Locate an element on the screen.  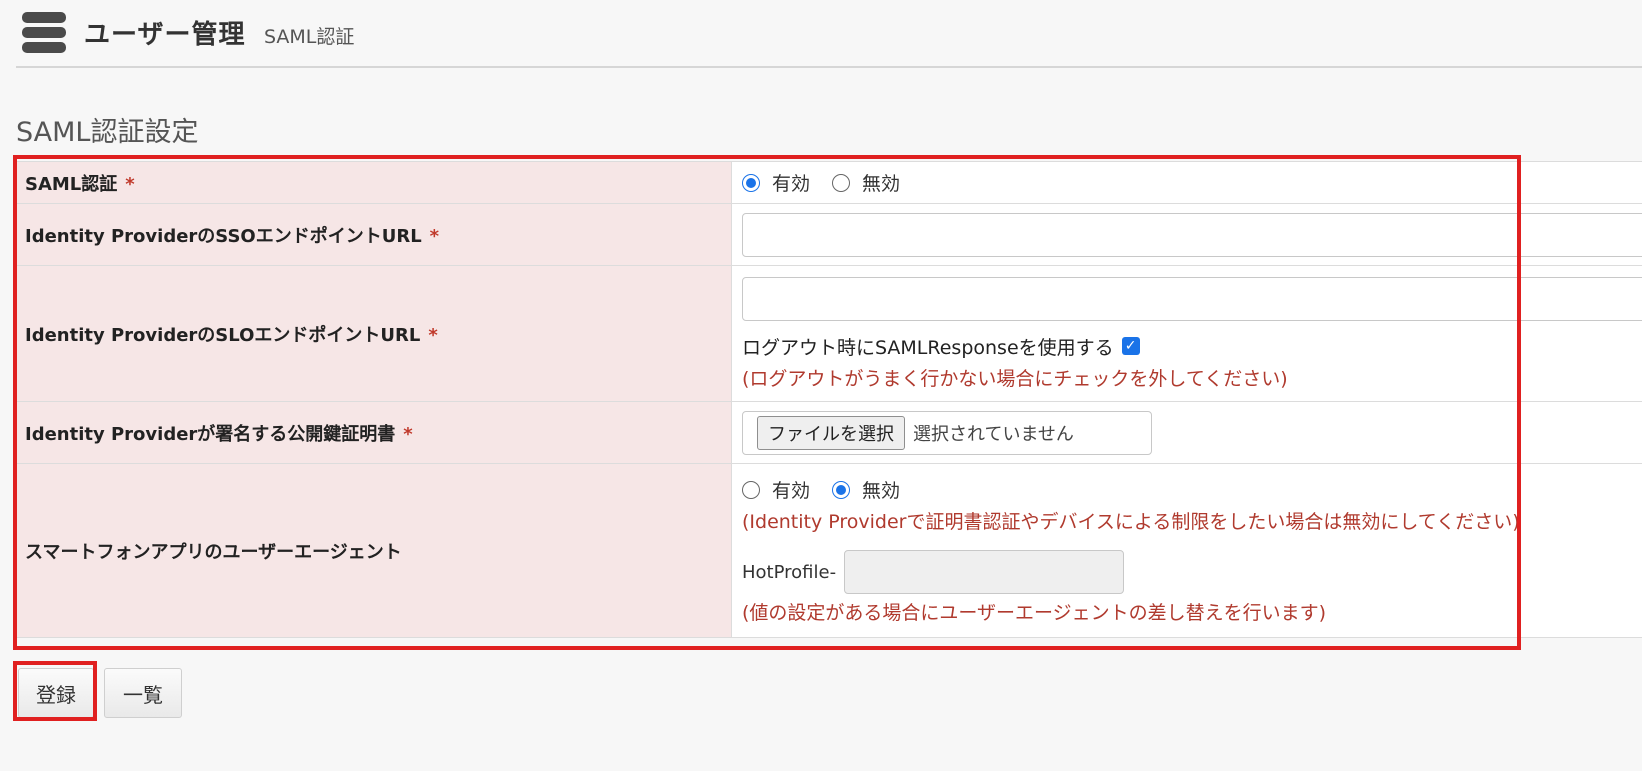
row-sso-url: Identity ProviderのSSOエンドポイントURL * is located at coordinates (829, 234).